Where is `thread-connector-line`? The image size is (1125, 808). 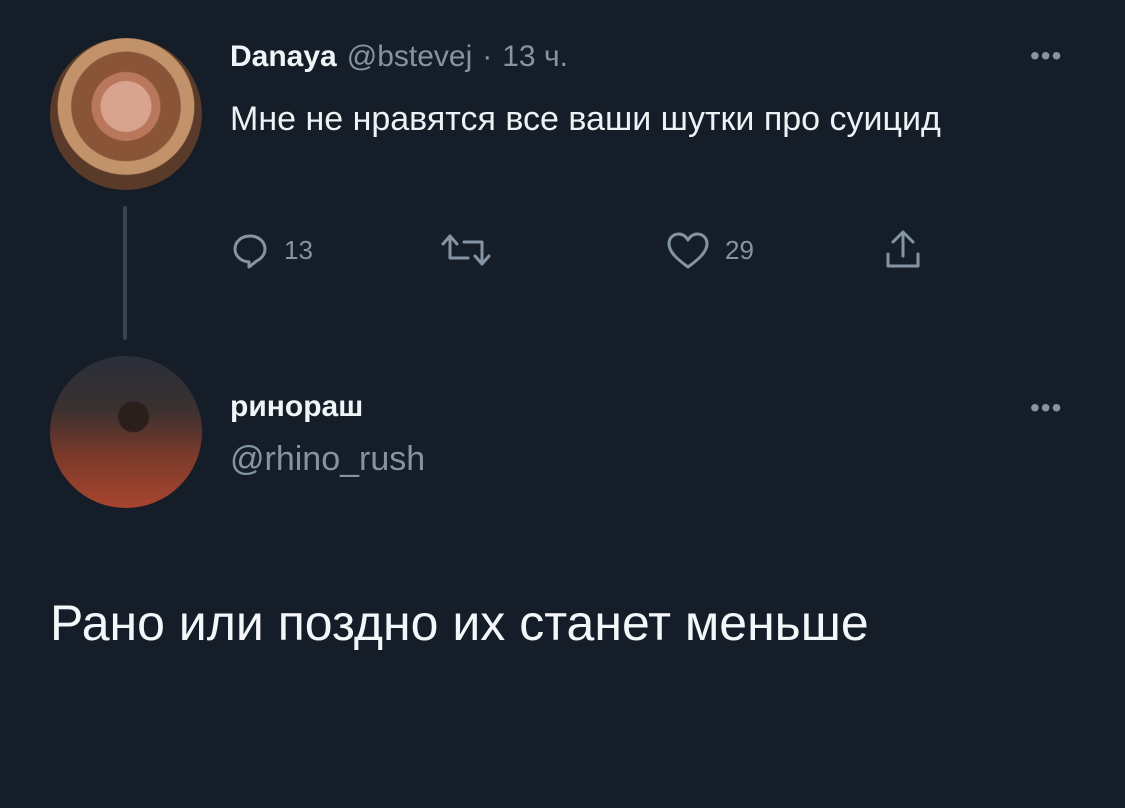
thread-connector-line is located at coordinates (125, 273).